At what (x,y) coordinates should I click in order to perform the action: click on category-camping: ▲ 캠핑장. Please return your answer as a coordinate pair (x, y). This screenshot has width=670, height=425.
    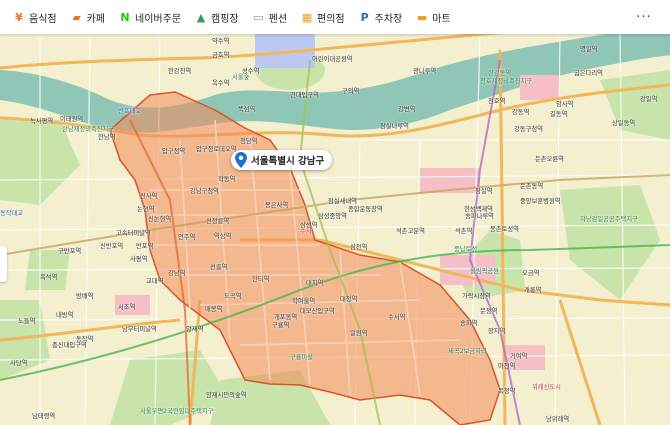
    Looking at the image, I should click on (217, 17).